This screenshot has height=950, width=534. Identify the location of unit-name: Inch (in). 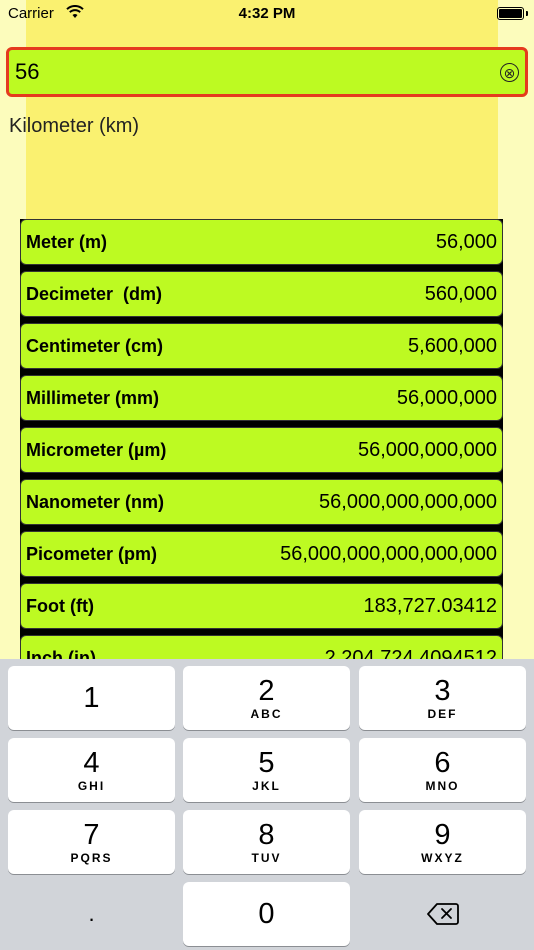
(61, 653).